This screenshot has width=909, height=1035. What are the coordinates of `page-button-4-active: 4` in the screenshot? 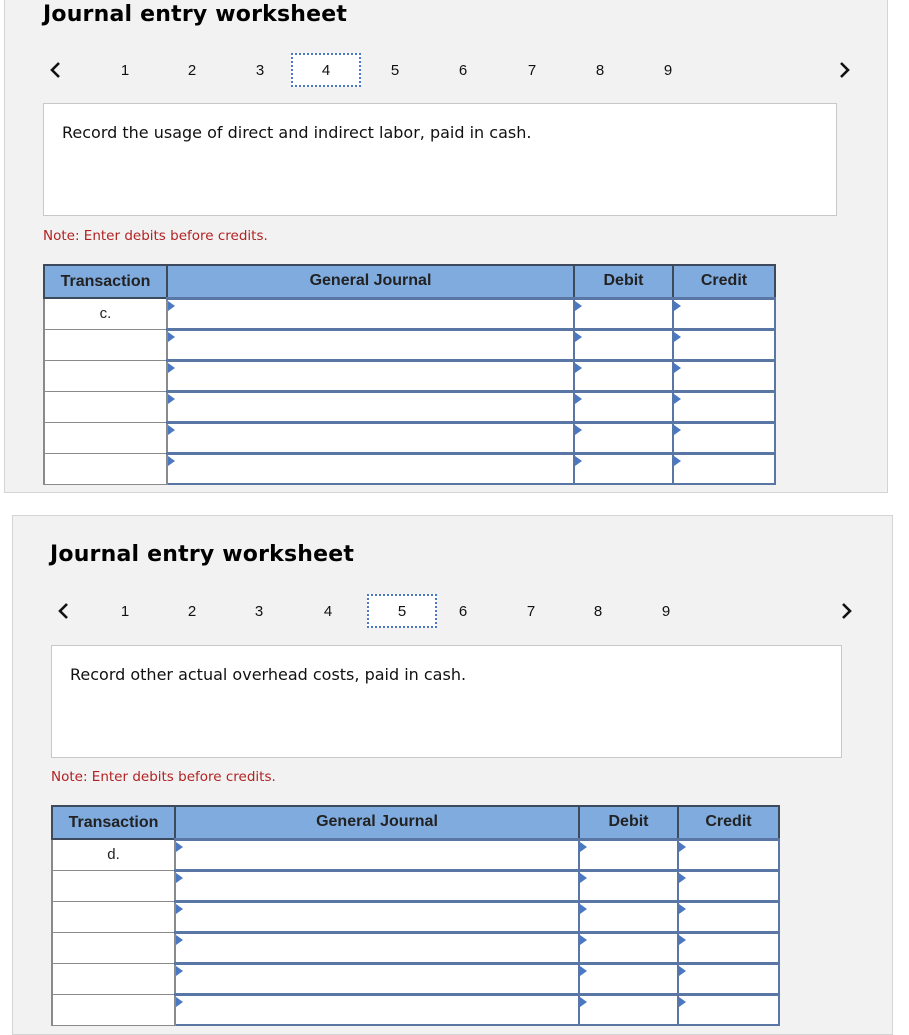 It's located at (326, 70).